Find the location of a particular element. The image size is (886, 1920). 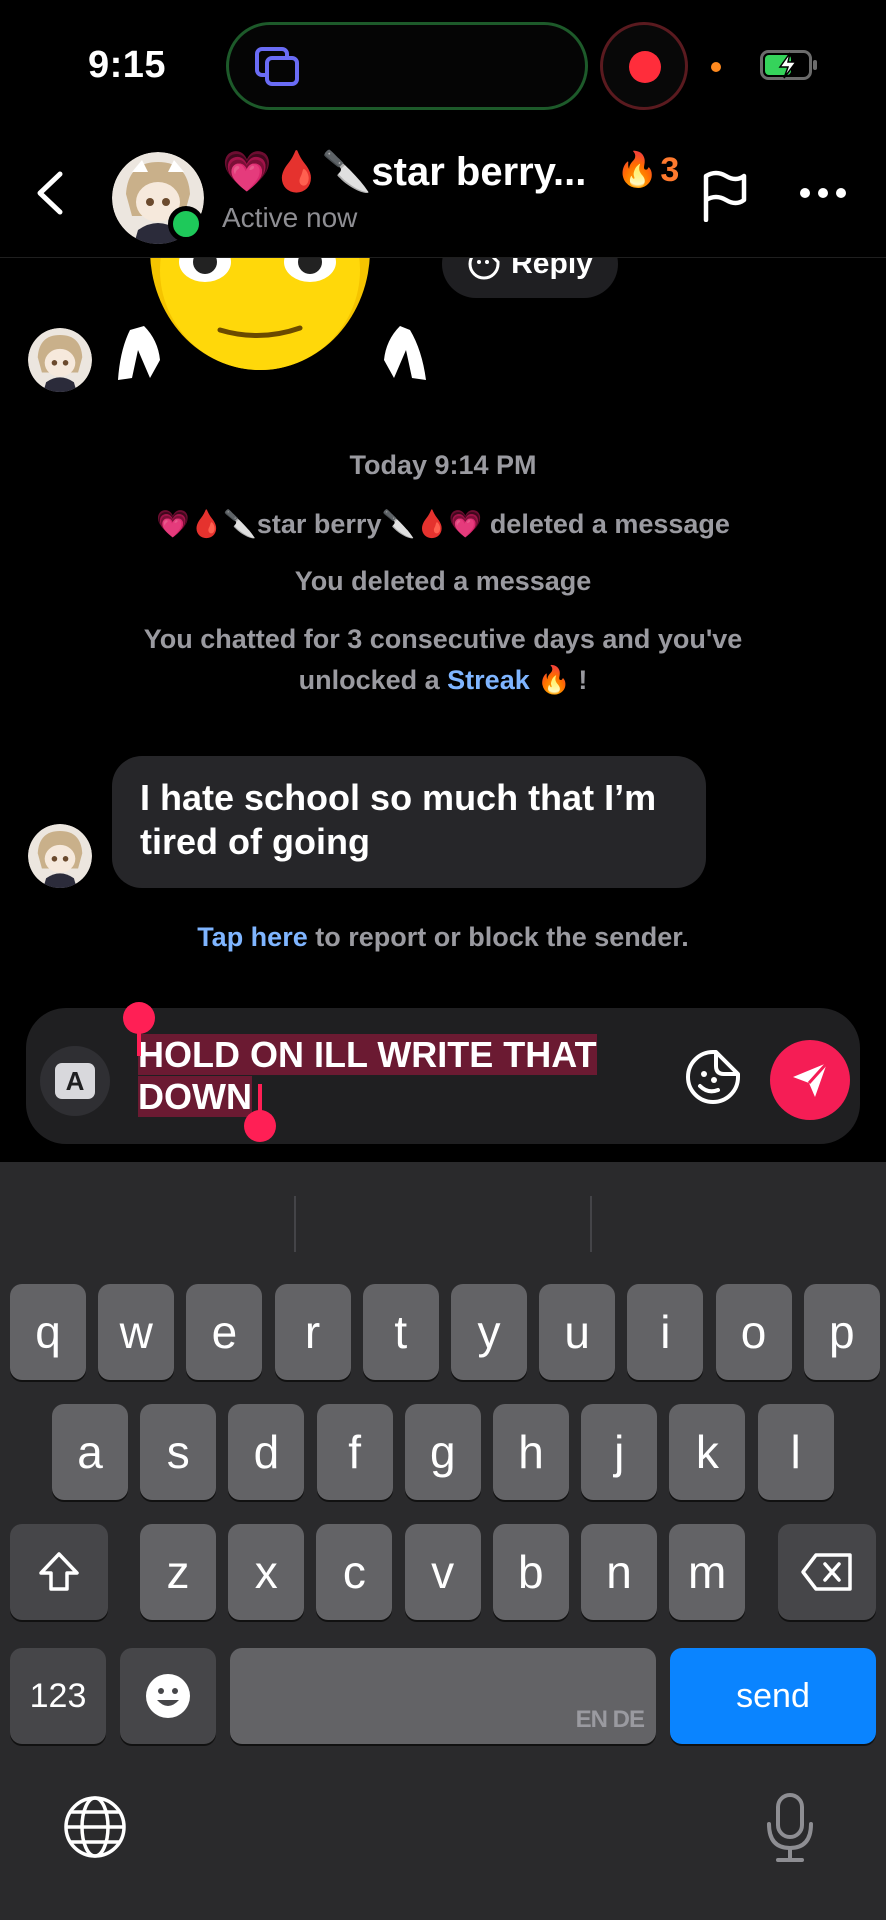

key-g: g is located at coordinates (442, 1452).